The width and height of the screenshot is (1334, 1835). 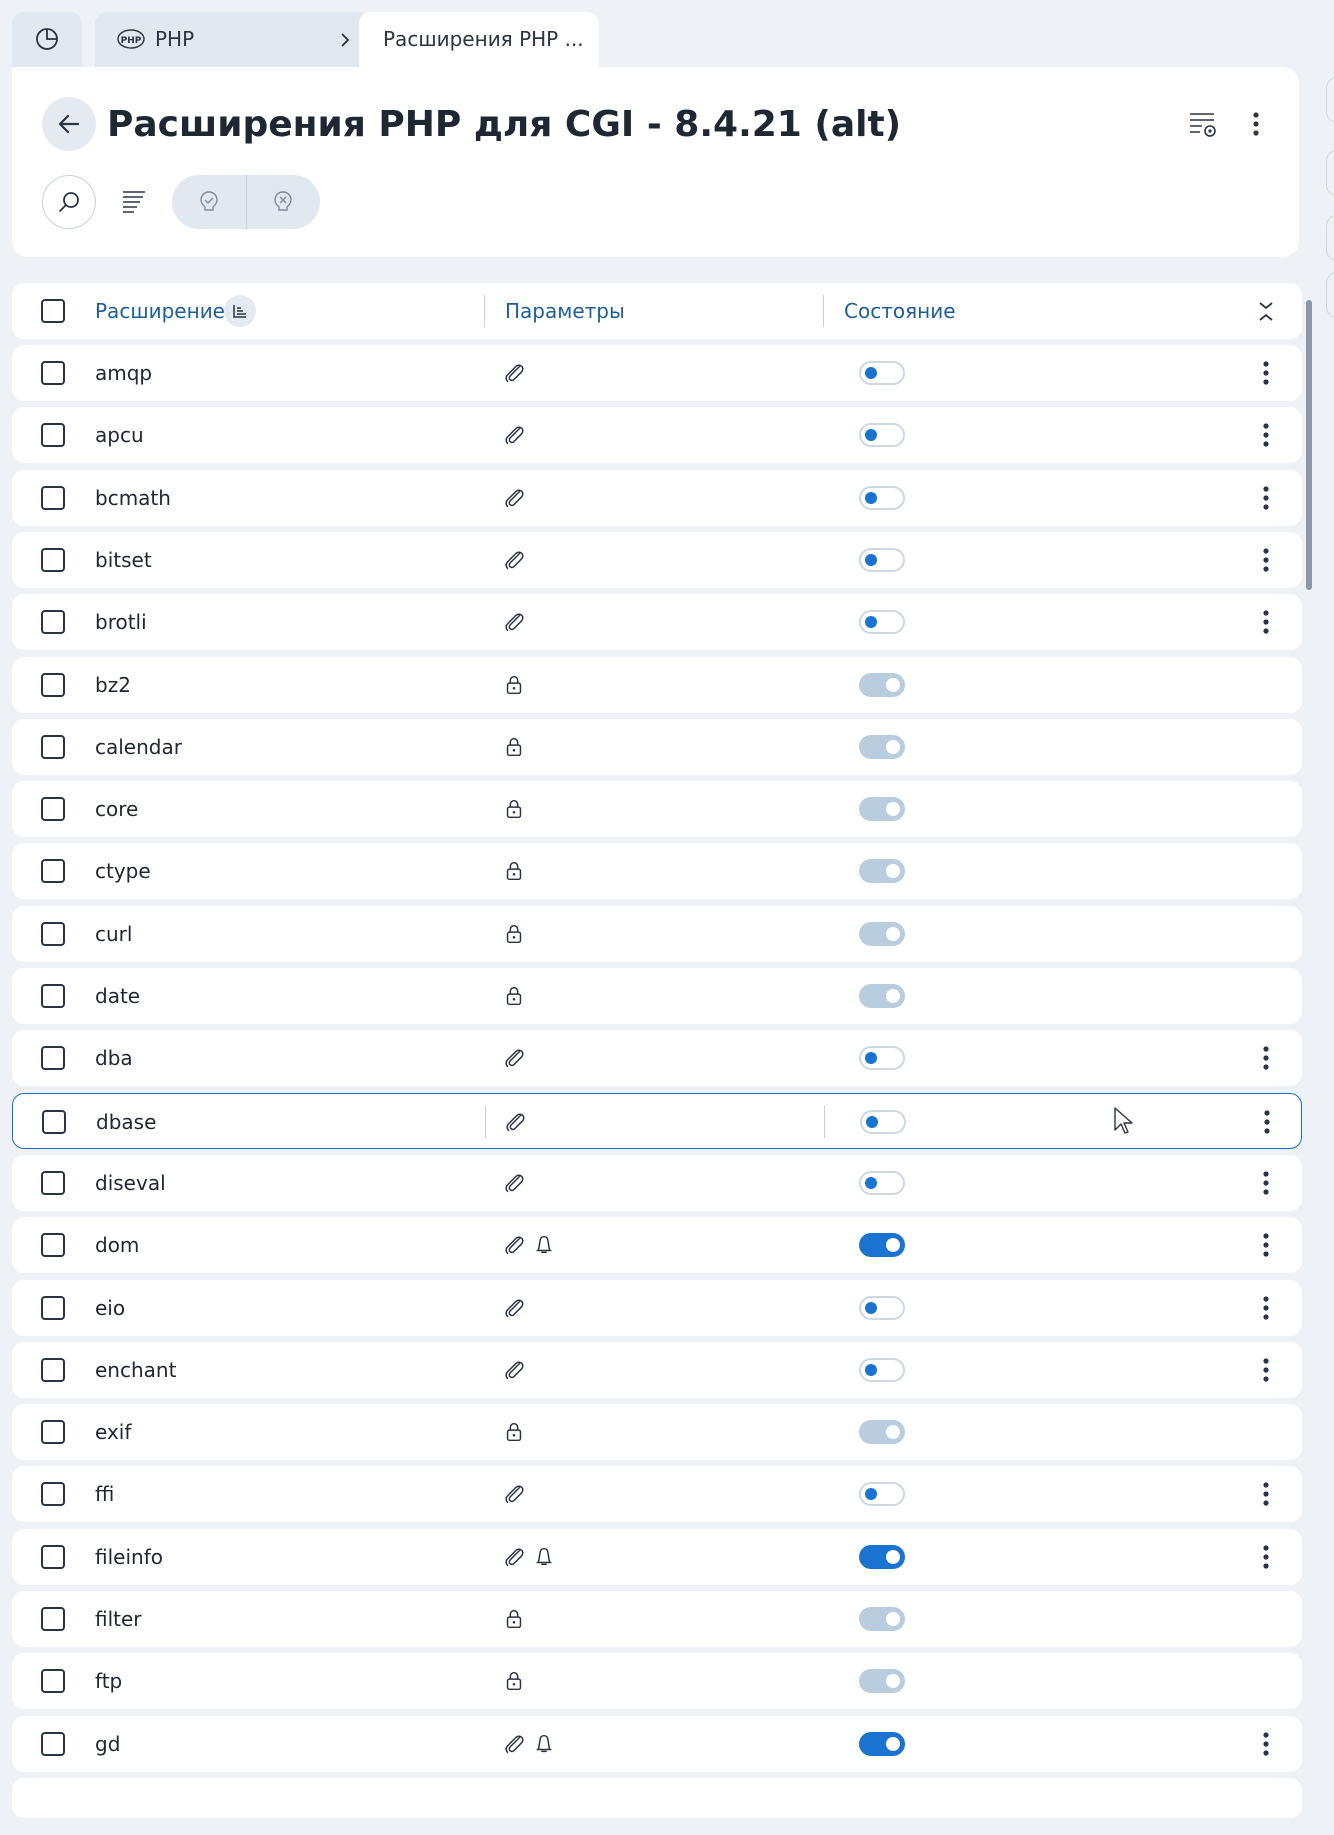 I want to click on table-row: curl, so click(x=657, y=933).